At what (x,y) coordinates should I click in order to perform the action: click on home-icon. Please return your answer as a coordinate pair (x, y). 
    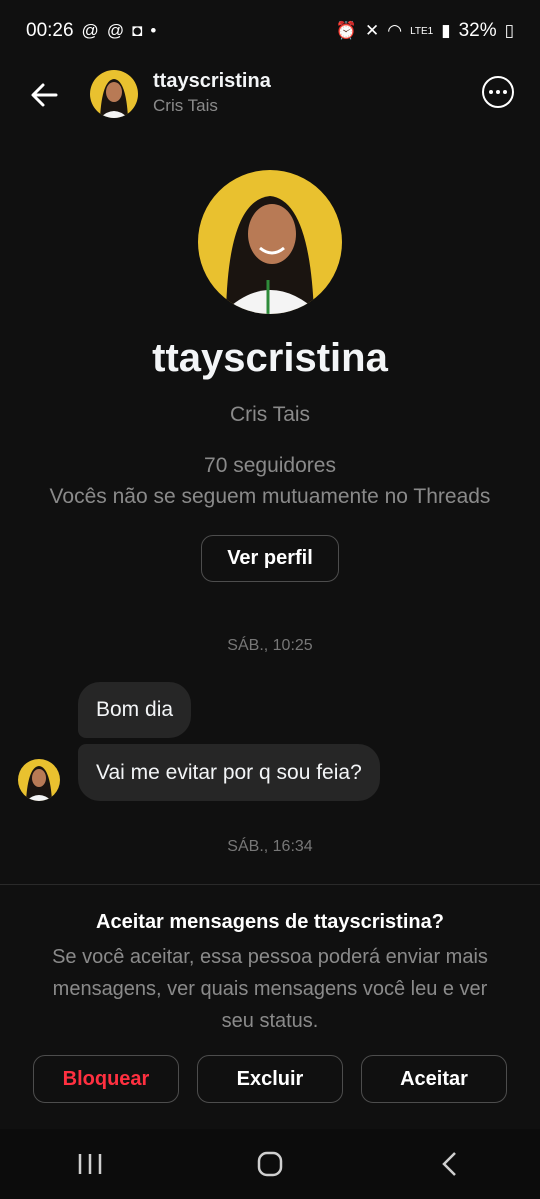
    Looking at the image, I should click on (270, 1164).